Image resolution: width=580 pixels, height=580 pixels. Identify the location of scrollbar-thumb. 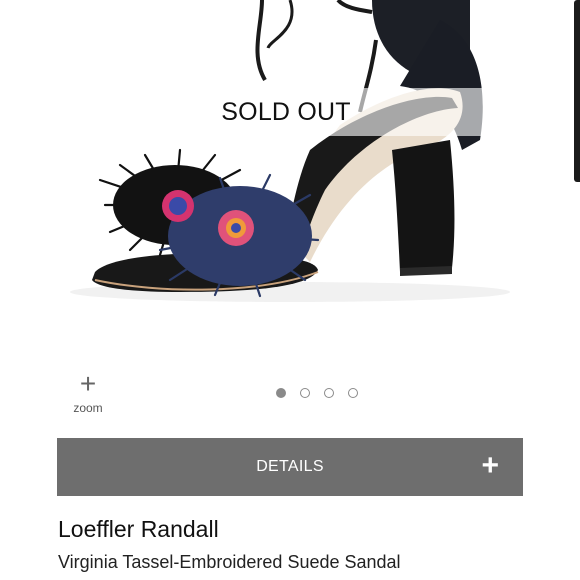
(577, 91).